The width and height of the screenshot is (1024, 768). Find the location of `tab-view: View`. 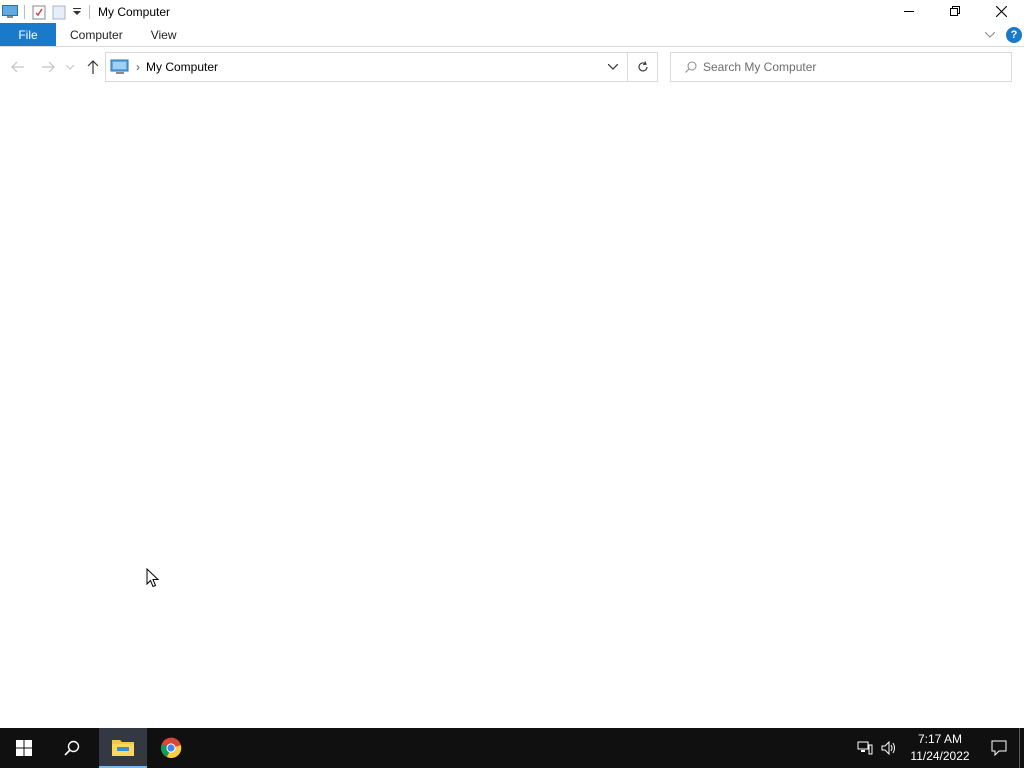

tab-view: View is located at coordinates (164, 34).